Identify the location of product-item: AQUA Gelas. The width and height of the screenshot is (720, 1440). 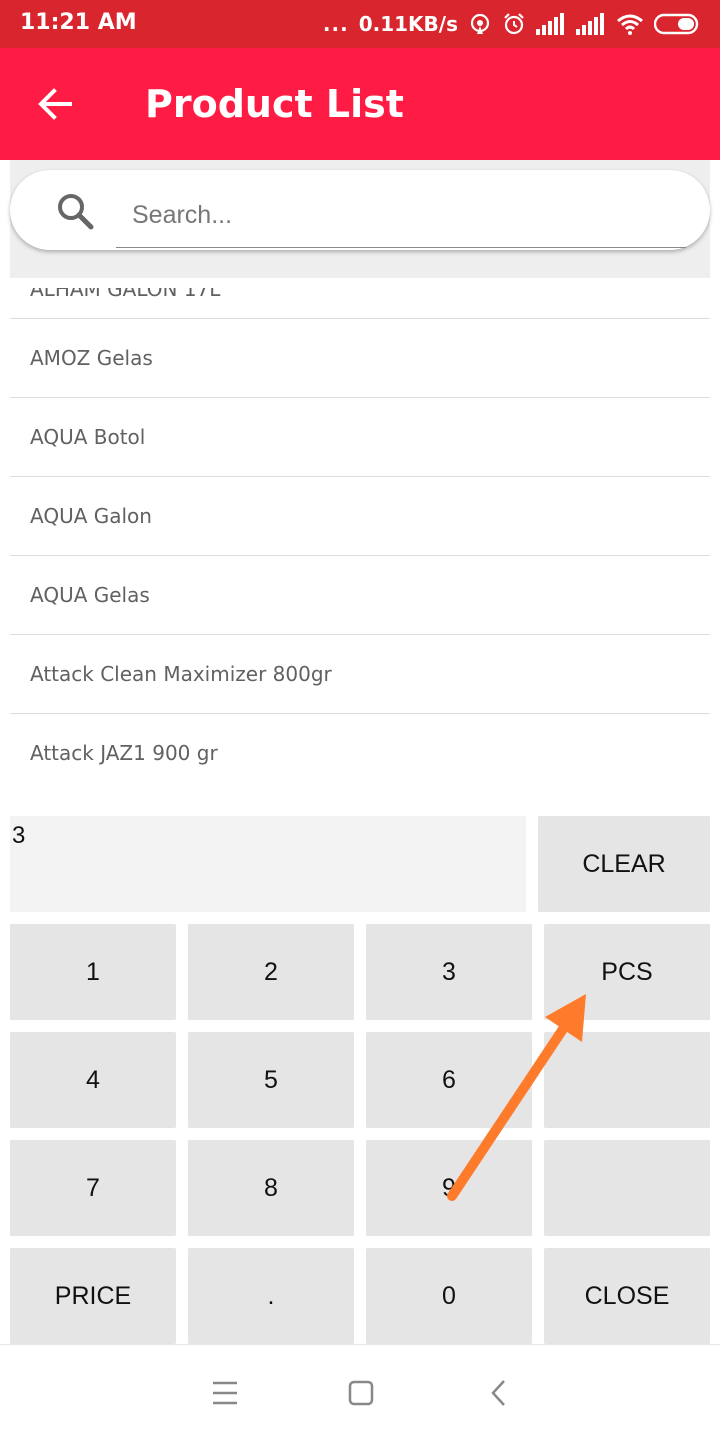
(360, 595).